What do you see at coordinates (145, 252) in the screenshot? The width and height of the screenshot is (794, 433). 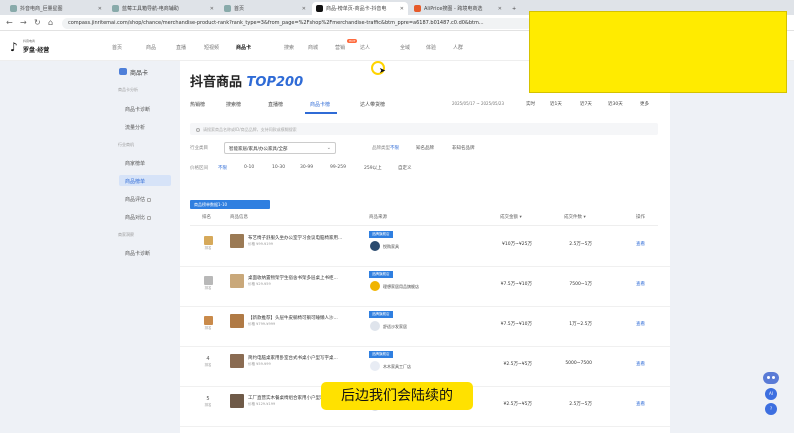 I see `sidebar-item-insight-diagnosis: 商品卡诊断` at bounding box center [145, 252].